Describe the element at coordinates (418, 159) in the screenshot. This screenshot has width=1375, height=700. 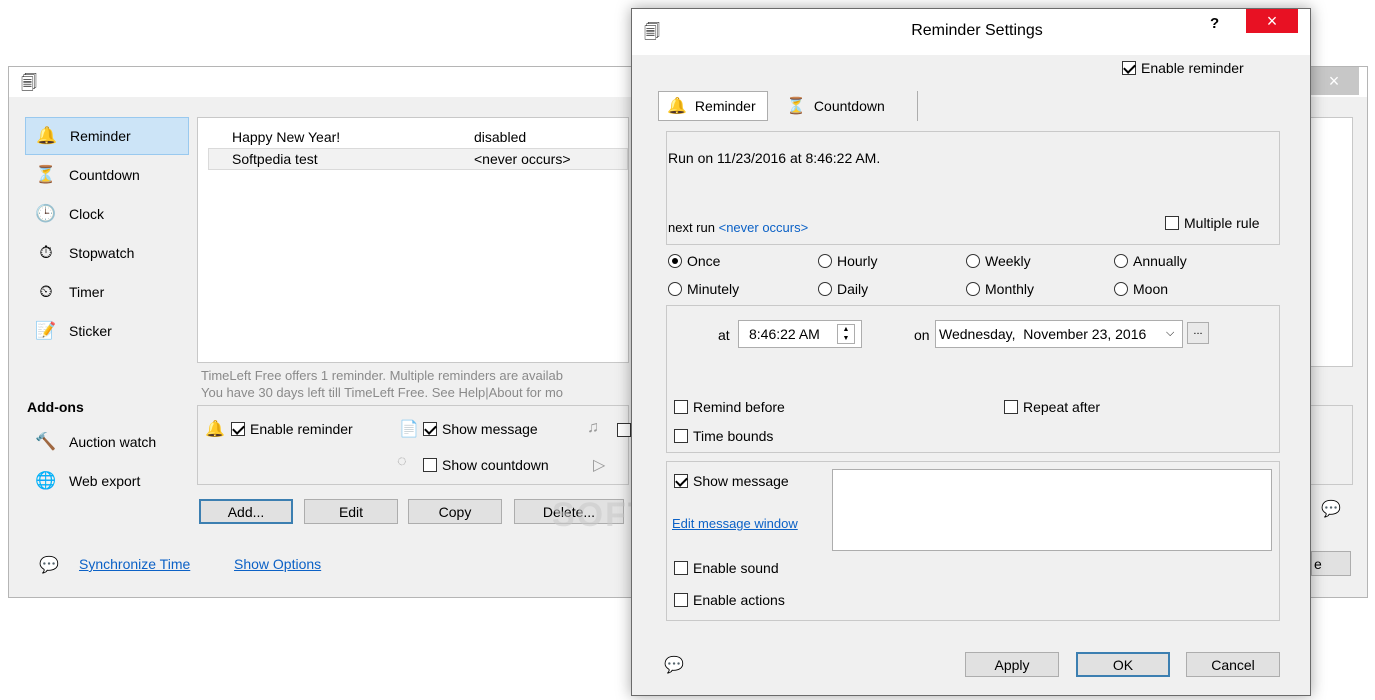
I see `table-row: Softpedia test <never occurs>` at that location.